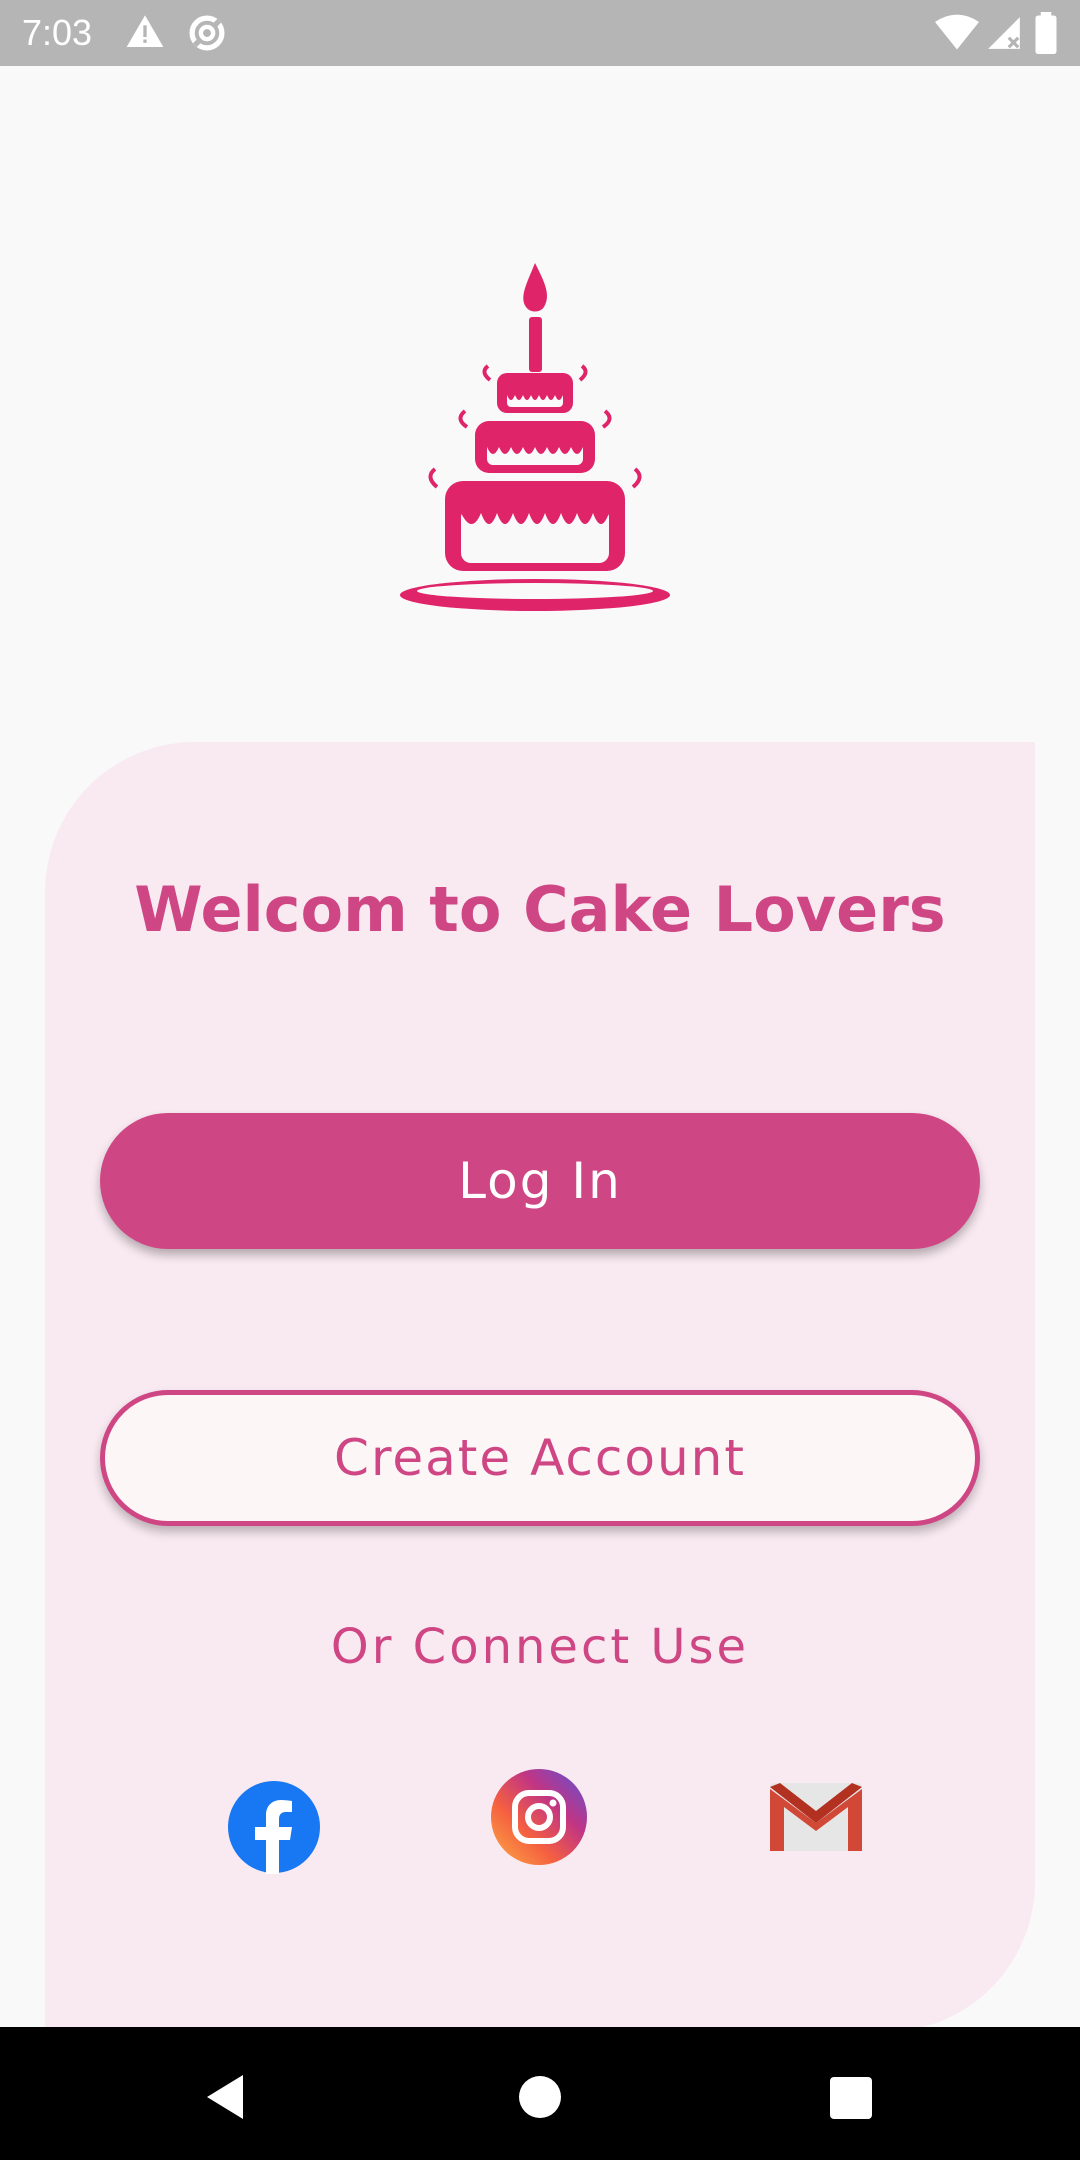  Describe the element at coordinates (1046, 33) in the screenshot. I see `battery-icon` at that location.